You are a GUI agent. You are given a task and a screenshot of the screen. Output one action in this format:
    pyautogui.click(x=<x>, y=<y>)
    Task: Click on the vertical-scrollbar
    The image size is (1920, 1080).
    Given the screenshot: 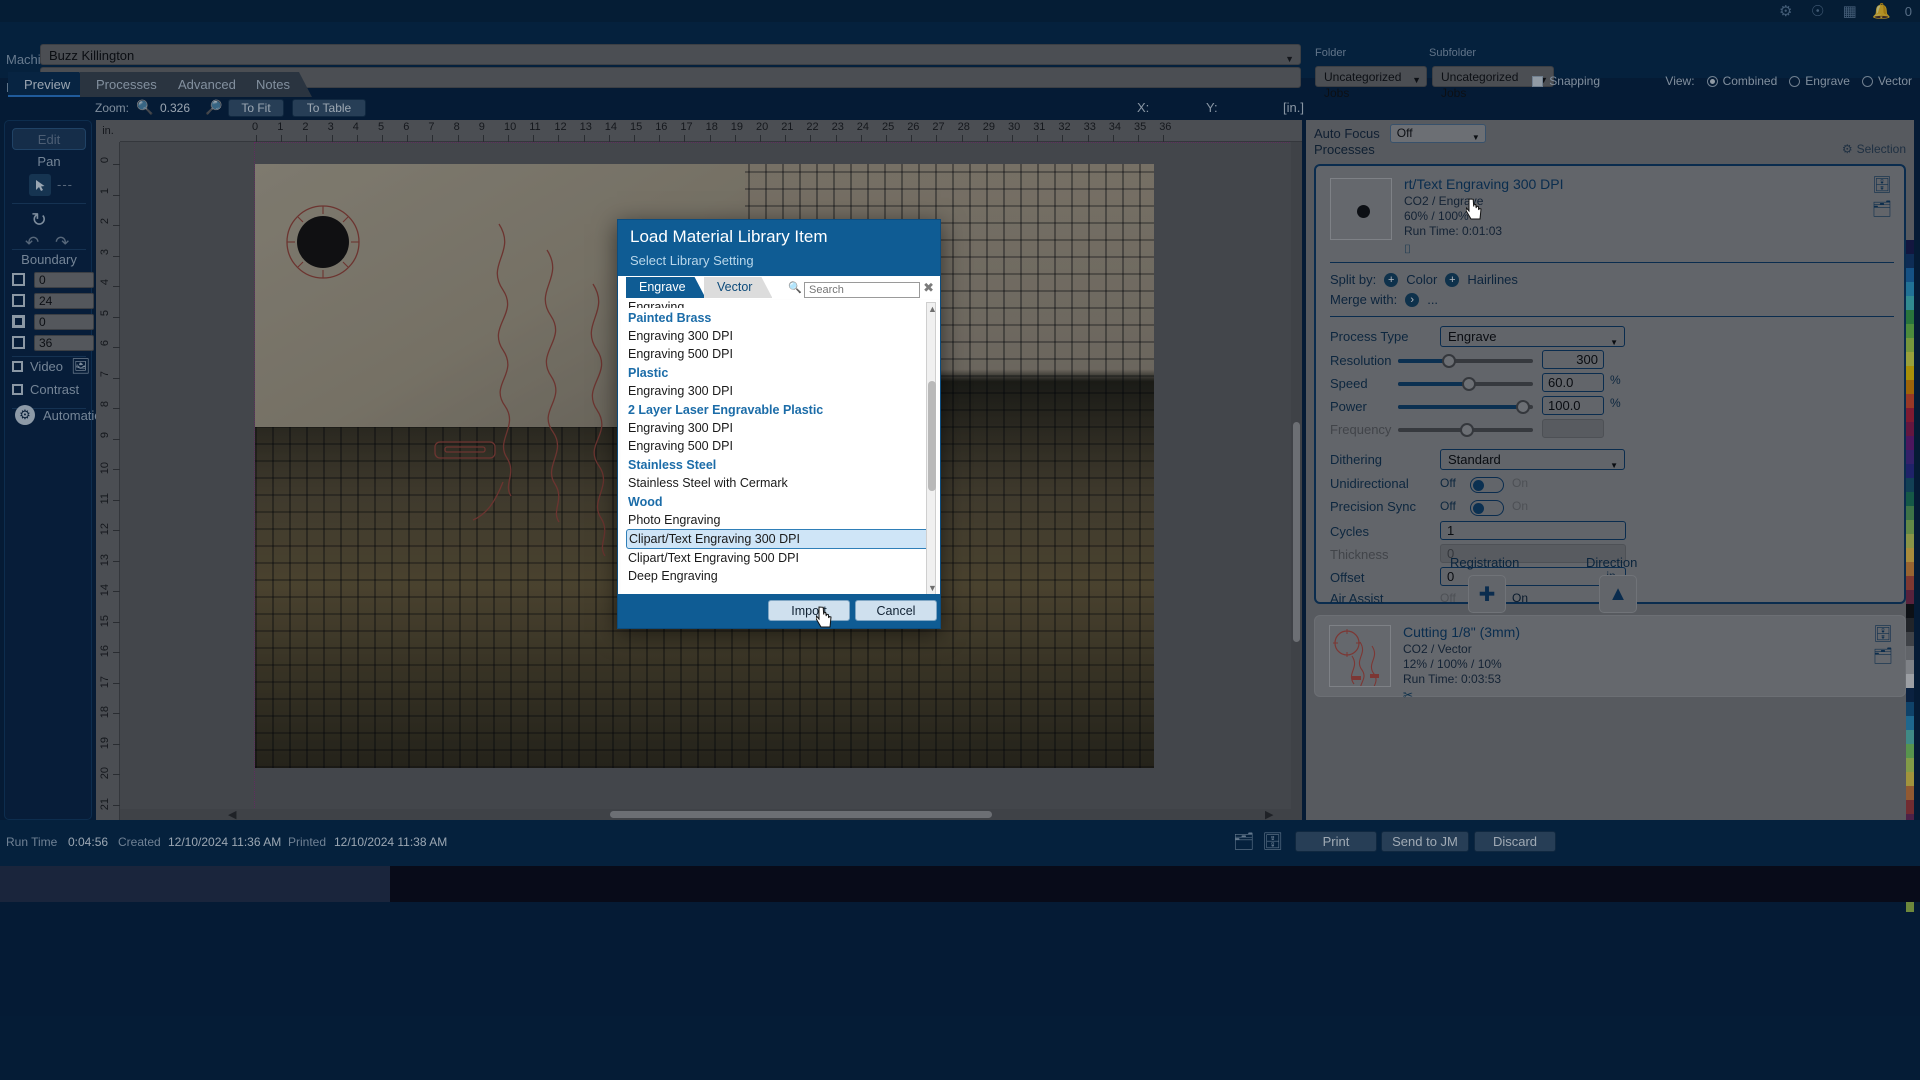 What is the action you would take?
    pyautogui.click(x=1296, y=481)
    